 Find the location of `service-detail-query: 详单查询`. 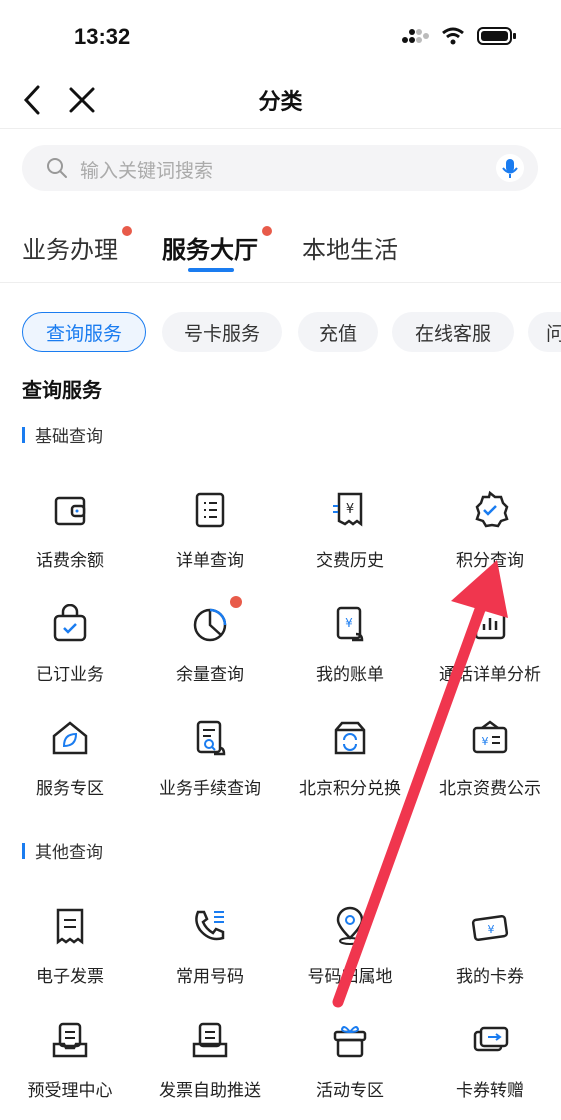

service-detail-query: 详单查询 is located at coordinates (210, 540).